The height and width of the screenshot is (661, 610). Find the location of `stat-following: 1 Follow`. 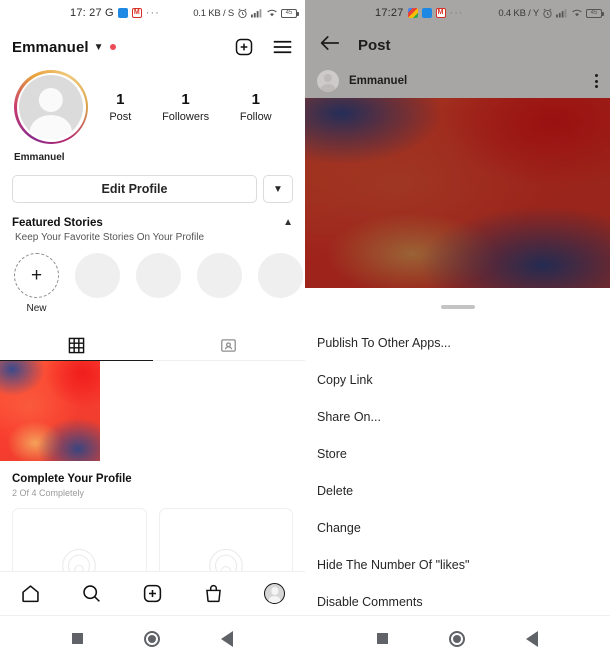

stat-following: 1 Follow is located at coordinates (256, 107).